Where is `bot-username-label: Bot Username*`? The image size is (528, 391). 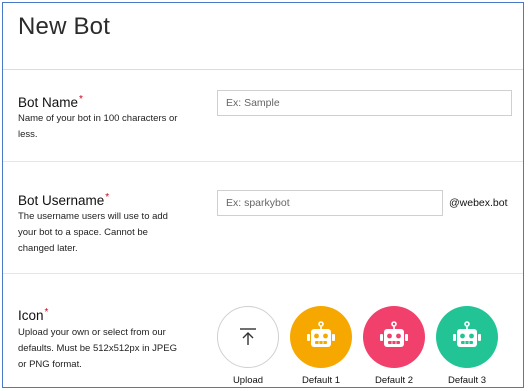 bot-username-label: Bot Username* is located at coordinates (64, 200).